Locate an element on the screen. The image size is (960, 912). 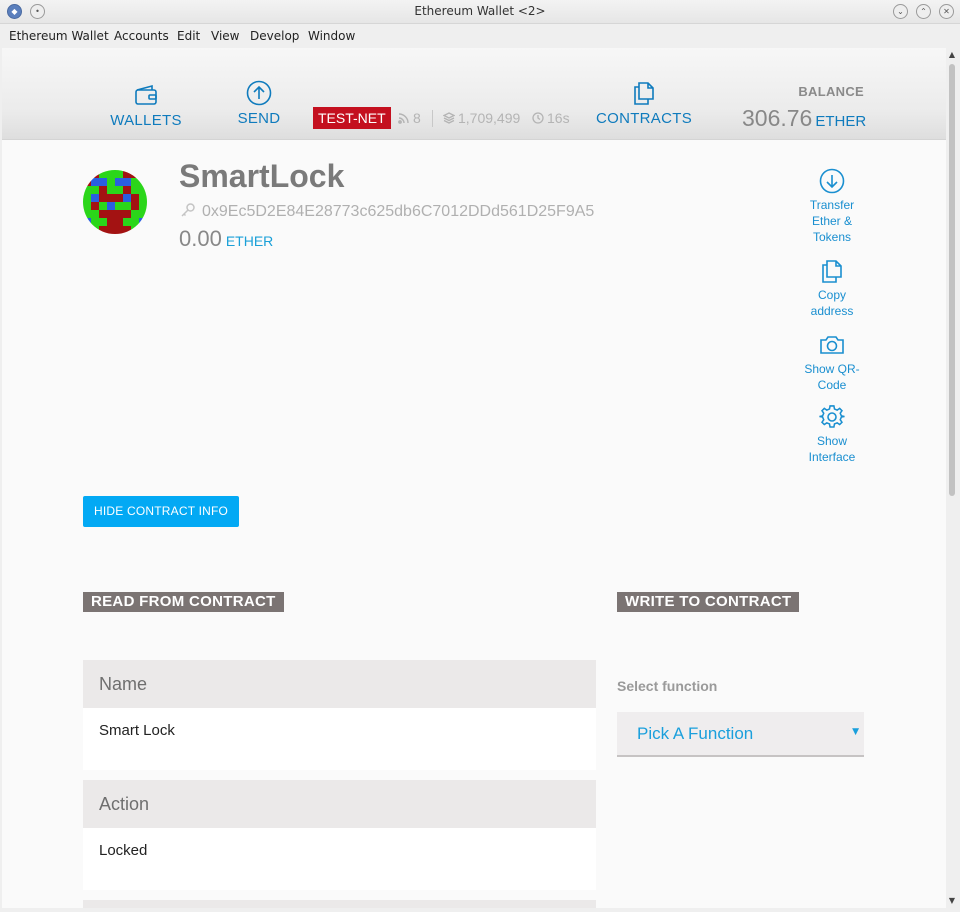
transfer-label-1: Transfer is located at coordinates (832, 205).